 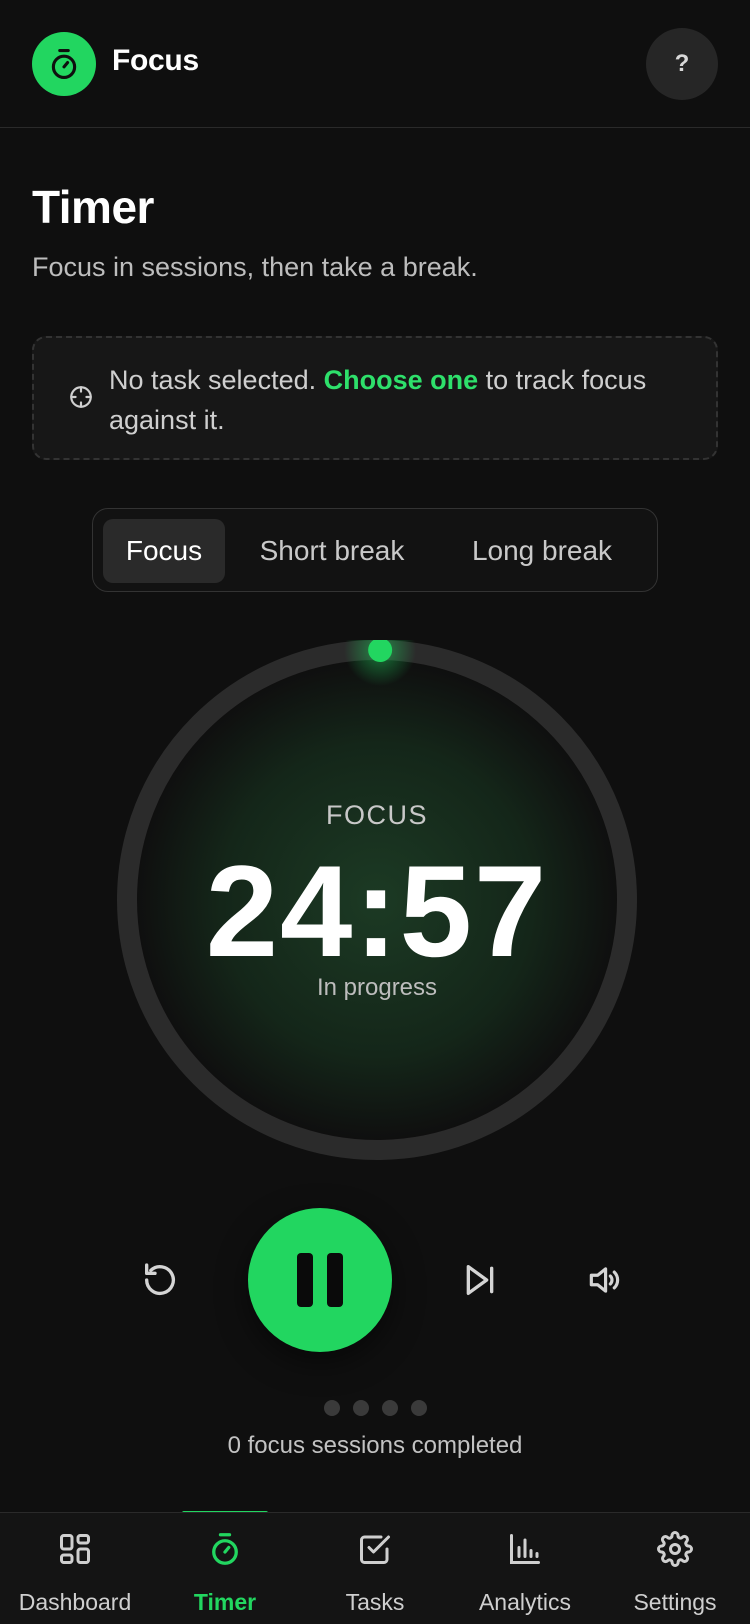 I want to click on nav-label: Tasks, so click(x=375, y=1602).